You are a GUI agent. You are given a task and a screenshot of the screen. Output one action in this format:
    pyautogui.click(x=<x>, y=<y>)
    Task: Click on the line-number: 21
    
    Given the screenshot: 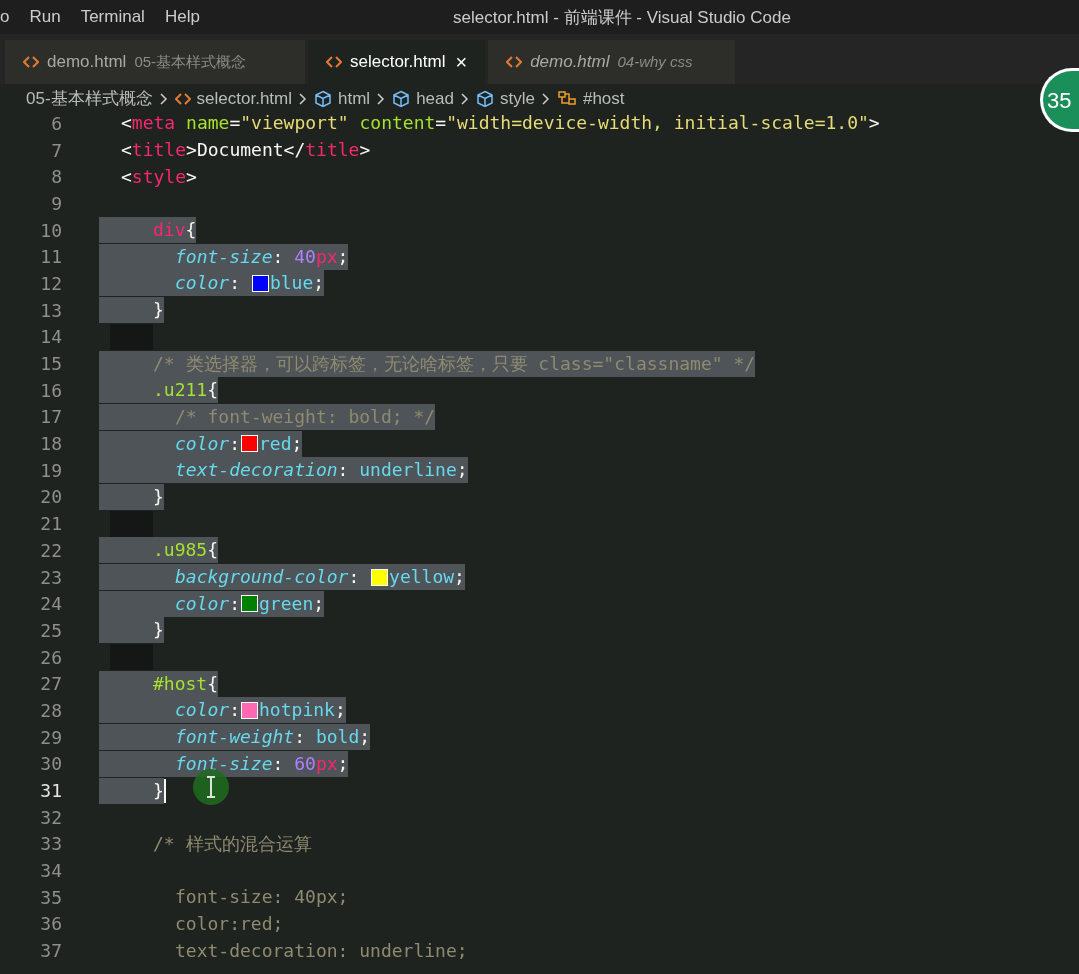 What is the action you would take?
    pyautogui.click(x=50, y=524)
    